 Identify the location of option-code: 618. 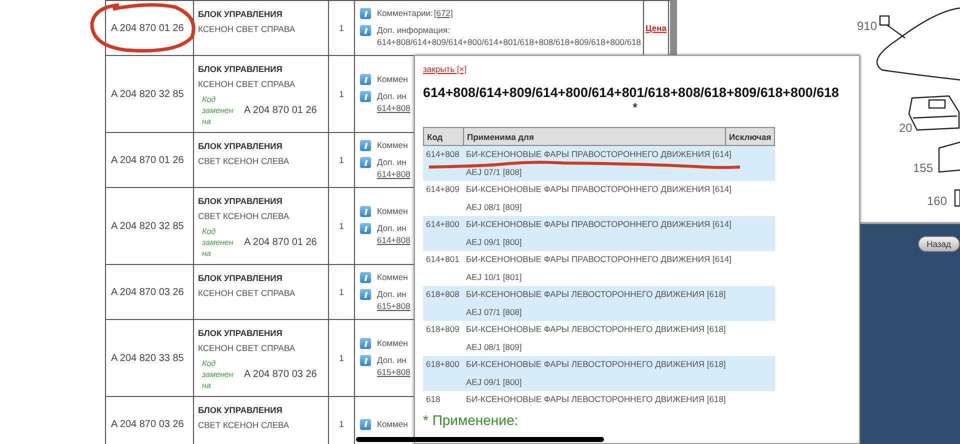
(433, 399).